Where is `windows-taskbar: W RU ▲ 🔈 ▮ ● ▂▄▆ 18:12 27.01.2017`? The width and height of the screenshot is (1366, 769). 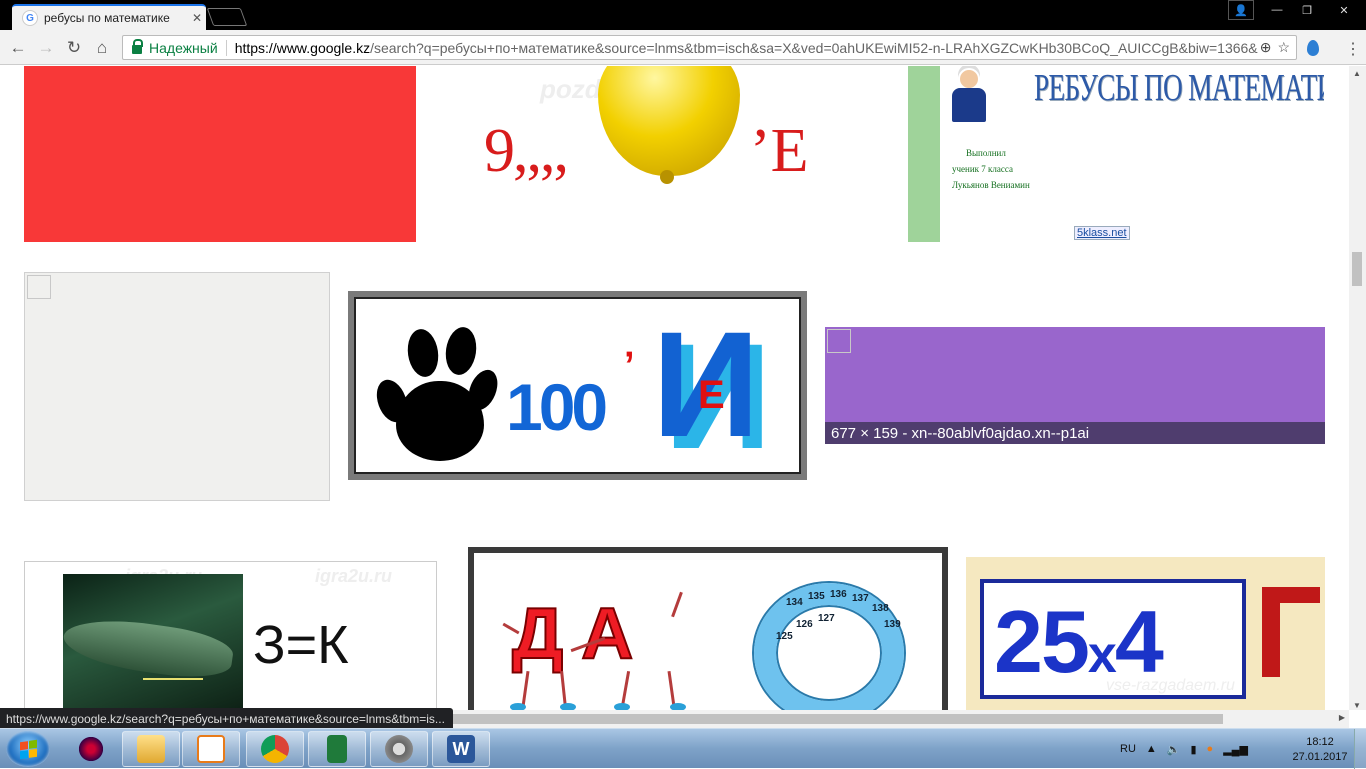 windows-taskbar: W RU ▲ 🔈 ▮ ● ▂▄▆ 18:12 27.01.2017 is located at coordinates (683, 748).